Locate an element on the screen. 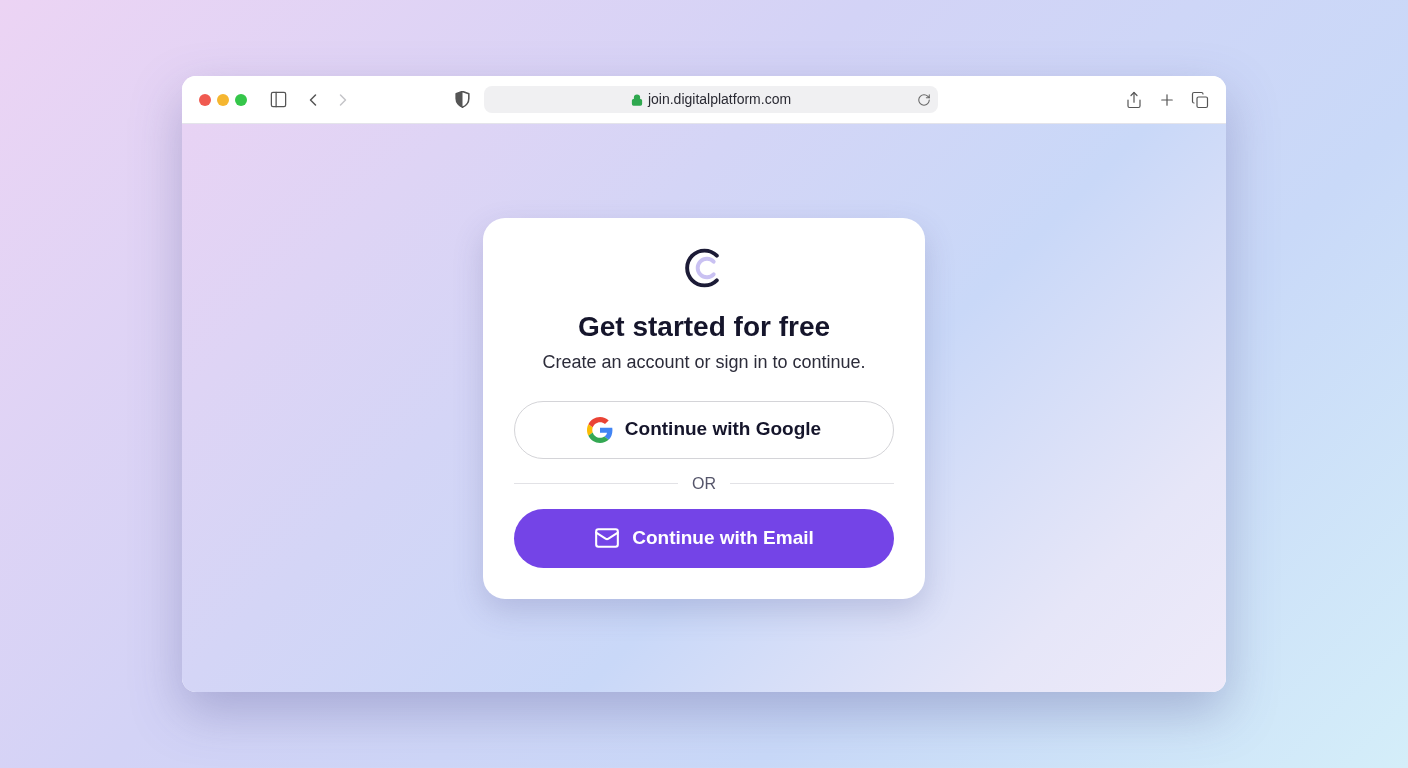 The image size is (1408, 768). card-subtitle: Create an account or sign in to continue. is located at coordinates (704, 362).